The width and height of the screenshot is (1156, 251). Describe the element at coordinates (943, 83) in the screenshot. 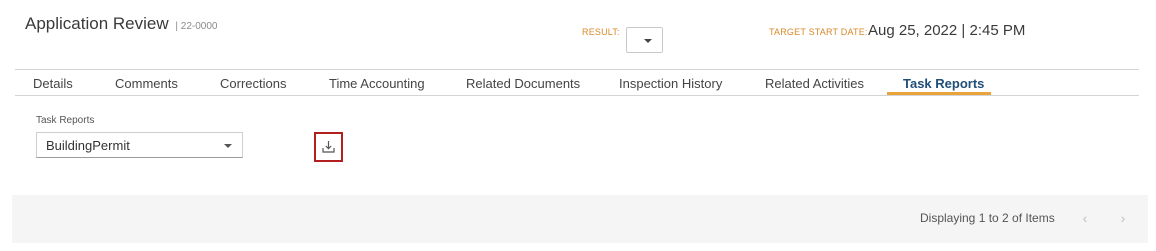

I see `tab-task-reports: Task Reports` at that location.